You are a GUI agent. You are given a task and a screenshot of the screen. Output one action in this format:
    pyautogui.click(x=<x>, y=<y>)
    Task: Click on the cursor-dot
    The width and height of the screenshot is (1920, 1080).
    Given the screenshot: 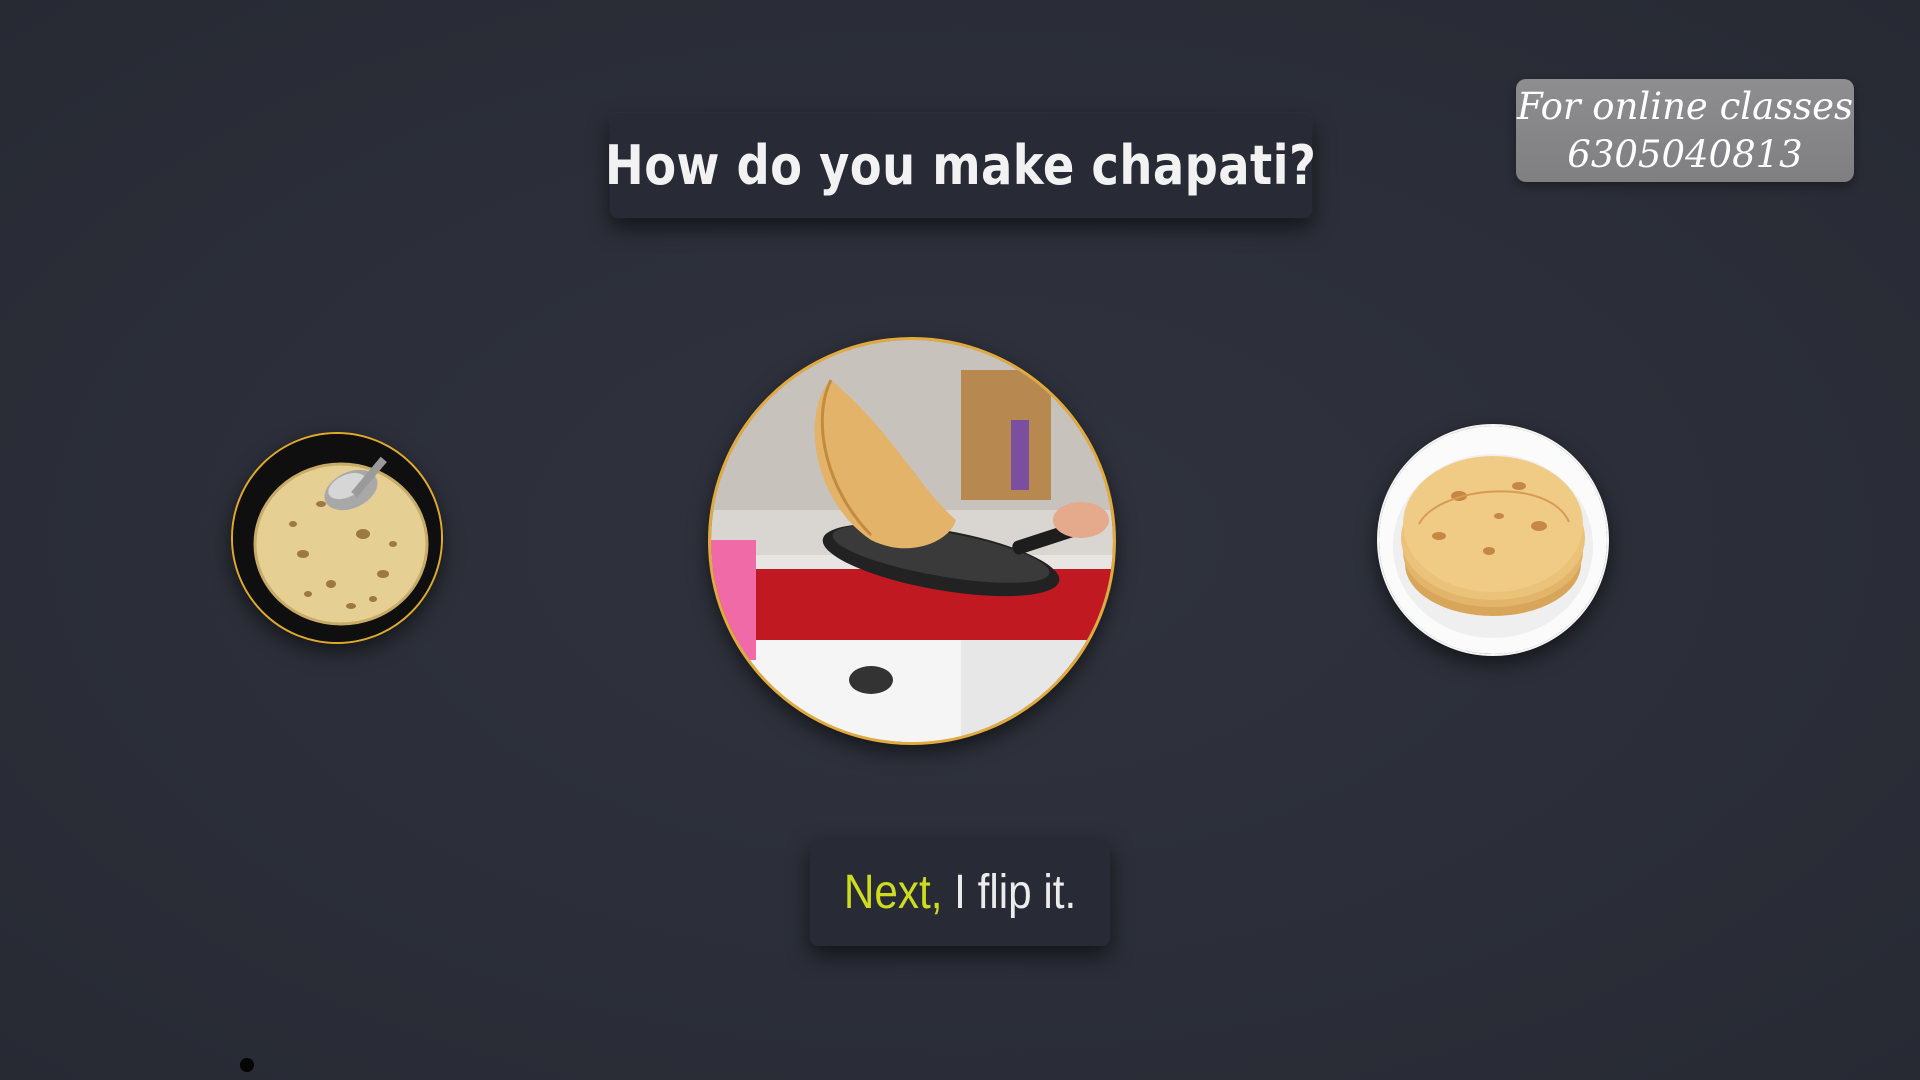 What is the action you would take?
    pyautogui.click(x=247, y=1065)
    